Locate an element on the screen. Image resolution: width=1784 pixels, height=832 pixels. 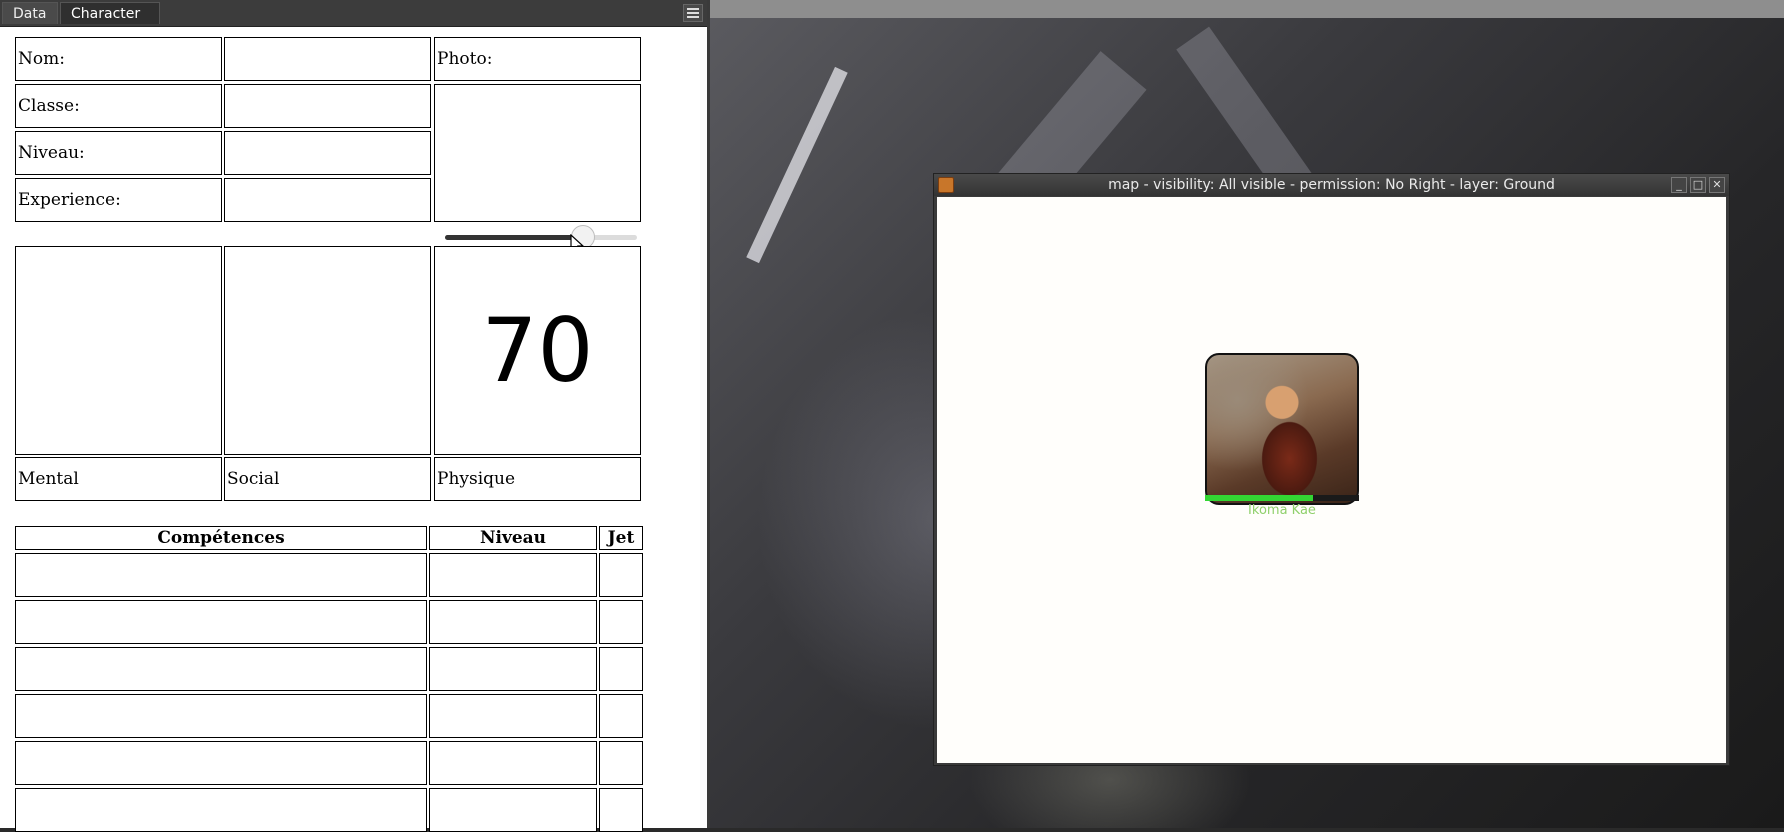
minimize-button: _ is located at coordinates (1679, 185).